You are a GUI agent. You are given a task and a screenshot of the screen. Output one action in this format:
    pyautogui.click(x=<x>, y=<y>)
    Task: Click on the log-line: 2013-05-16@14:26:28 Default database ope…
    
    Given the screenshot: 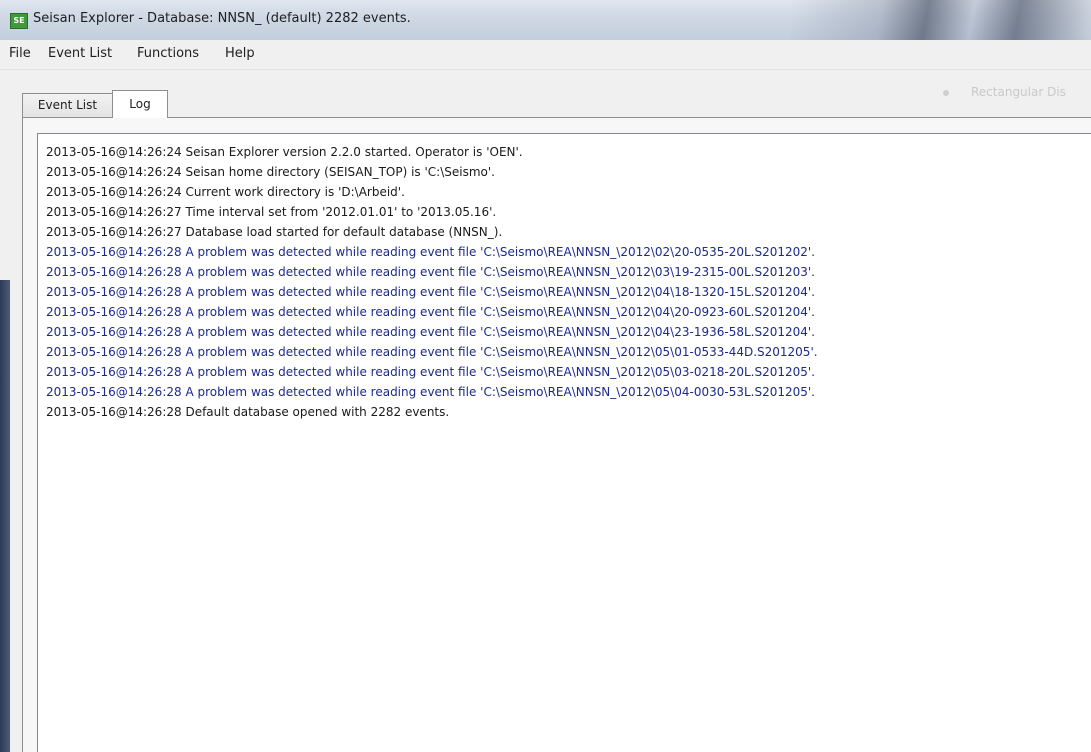 What is the action you would take?
    pyautogui.click(x=248, y=412)
    